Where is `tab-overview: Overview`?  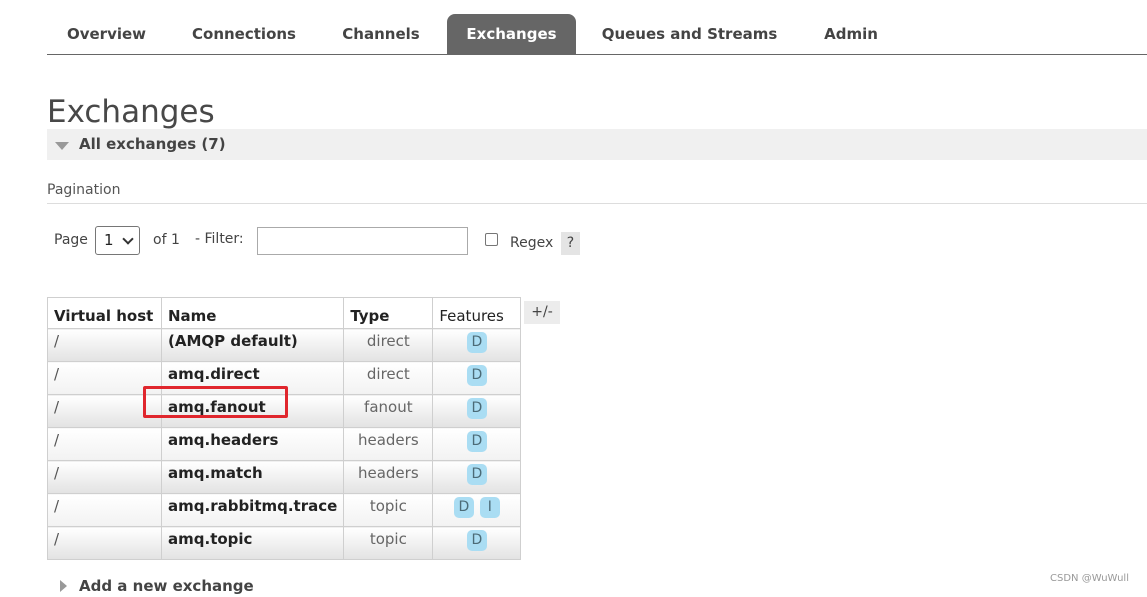 tab-overview: Overview is located at coordinates (106, 34).